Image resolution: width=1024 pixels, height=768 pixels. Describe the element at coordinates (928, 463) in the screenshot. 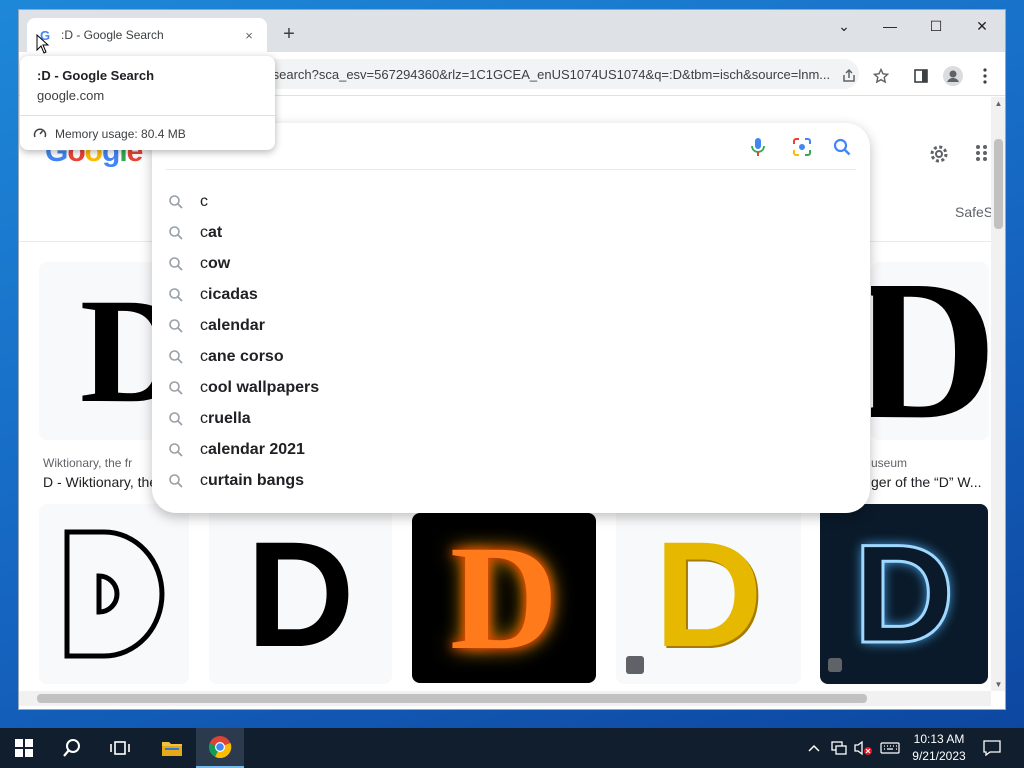

I see `result-source: useum` at that location.